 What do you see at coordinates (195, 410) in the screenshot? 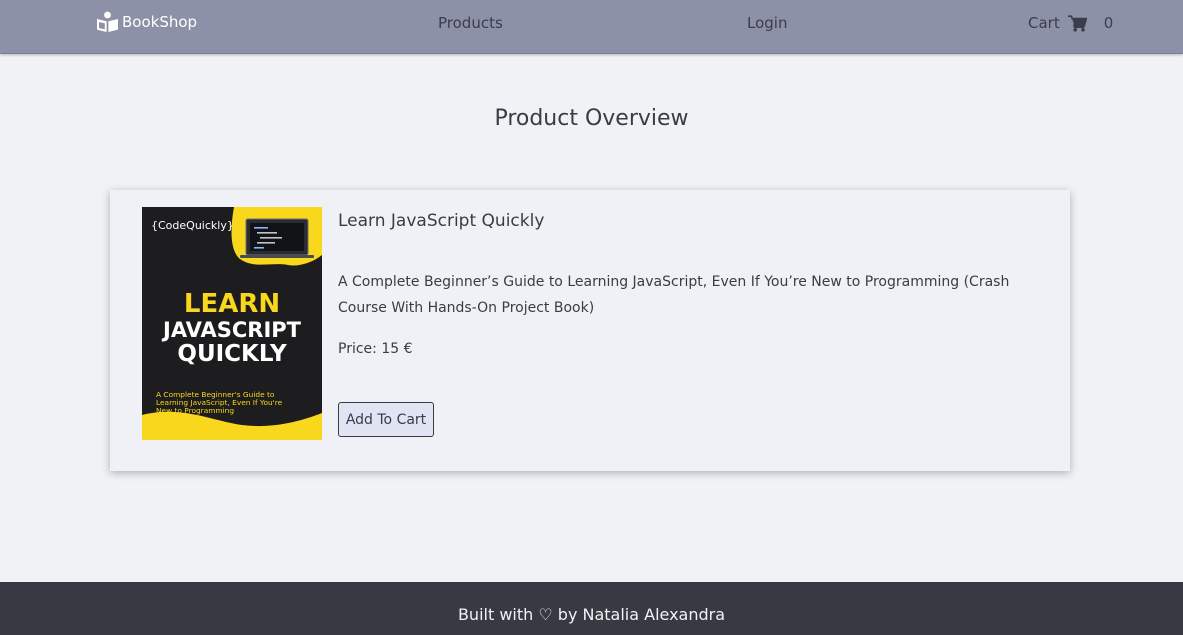
I see `cover-subtitle-line3: New to Programming` at bounding box center [195, 410].